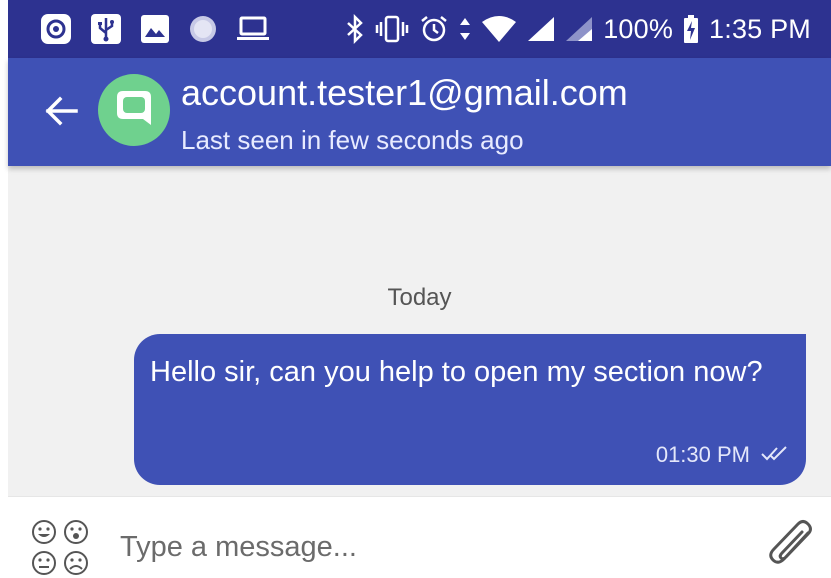 The width and height of the screenshot is (831, 578). Describe the element at coordinates (541, 29) in the screenshot. I see `signal-icon` at that location.